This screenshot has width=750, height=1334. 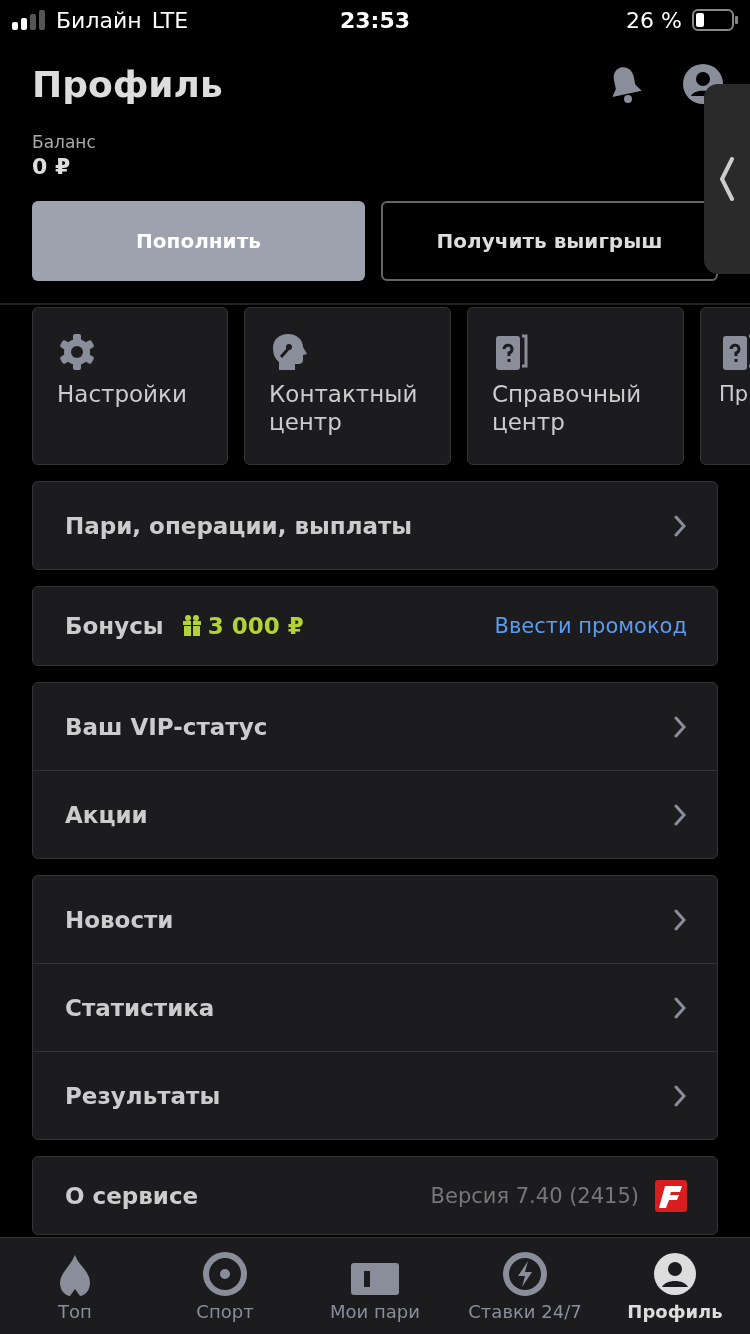 I want to click on menu-item: Ваш VIP-статус, so click(x=166, y=726).